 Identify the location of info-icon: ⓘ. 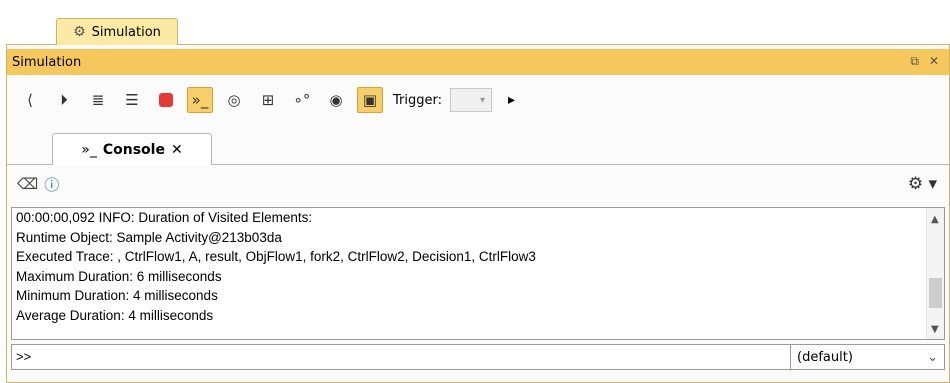
(51, 184).